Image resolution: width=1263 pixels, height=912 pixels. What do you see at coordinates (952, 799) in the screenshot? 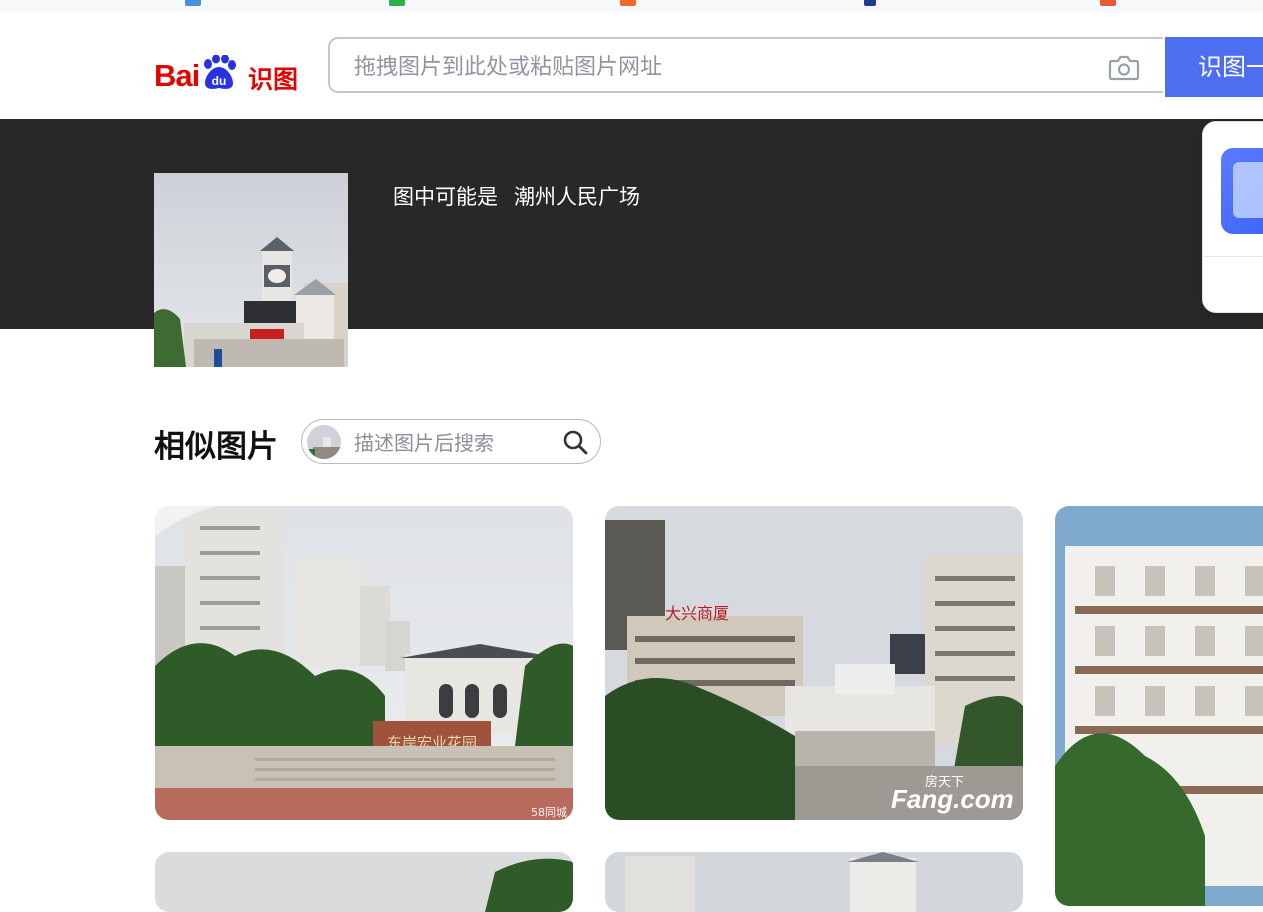
I see `watermark-fang: Fang.com` at bounding box center [952, 799].